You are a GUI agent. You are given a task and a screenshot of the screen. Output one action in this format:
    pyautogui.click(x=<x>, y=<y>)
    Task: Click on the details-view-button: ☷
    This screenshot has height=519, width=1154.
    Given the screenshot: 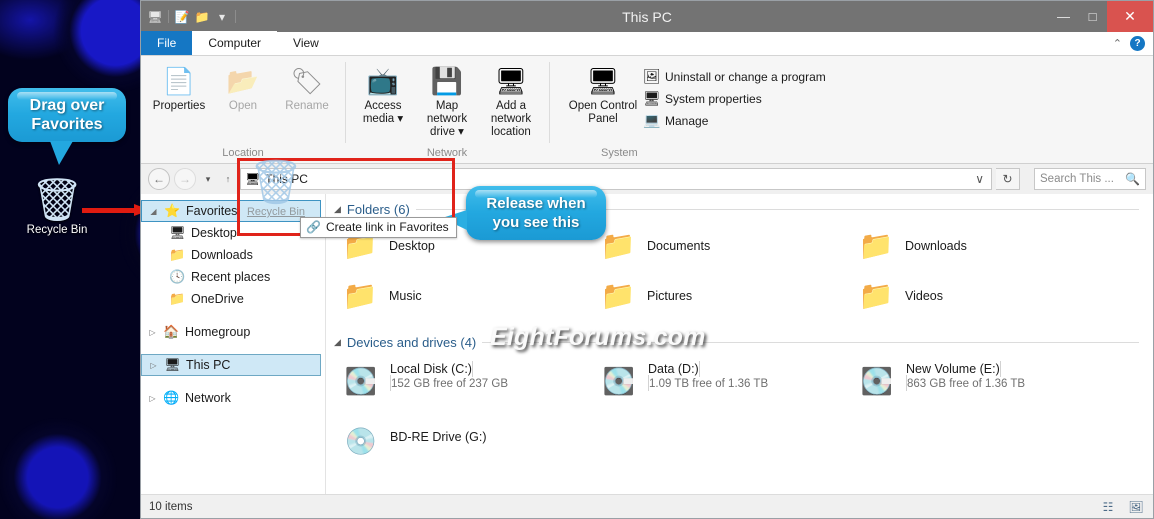 What is the action you would take?
    pyautogui.click(x=1108, y=507)
    